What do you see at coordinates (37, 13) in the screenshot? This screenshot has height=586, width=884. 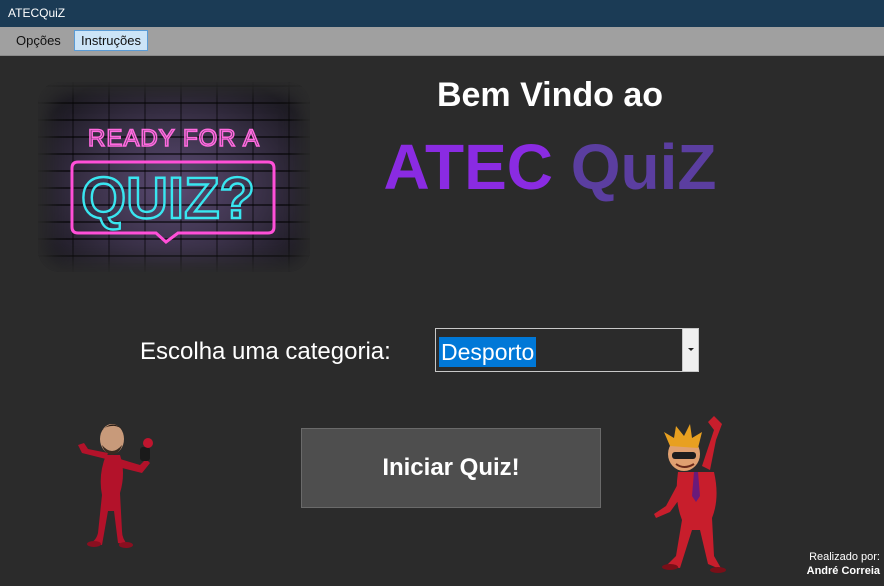 I see `window-title: ATECQuiZ` at bounding box center [37, 13].